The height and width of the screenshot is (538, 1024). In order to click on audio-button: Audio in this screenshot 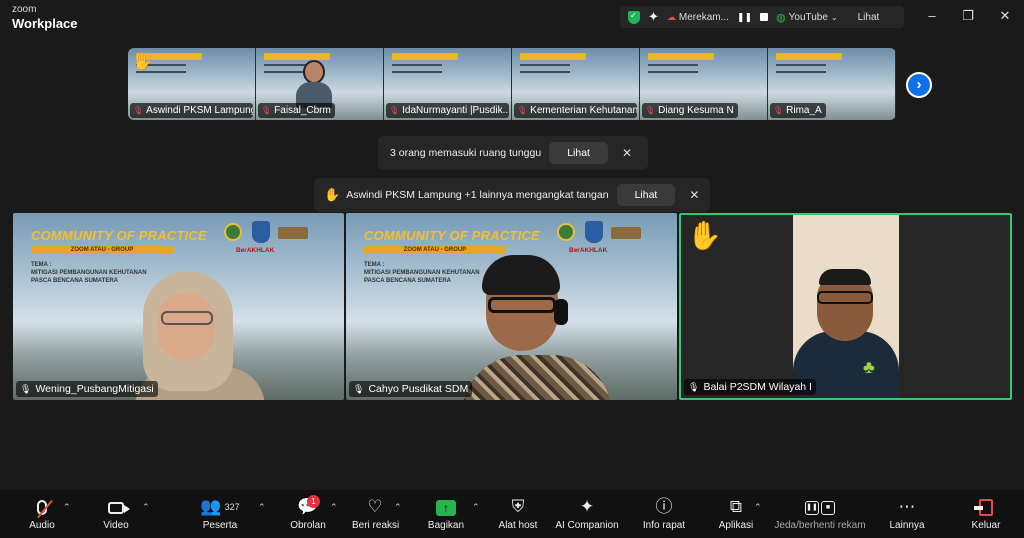, I will do `click(42, 514)`.